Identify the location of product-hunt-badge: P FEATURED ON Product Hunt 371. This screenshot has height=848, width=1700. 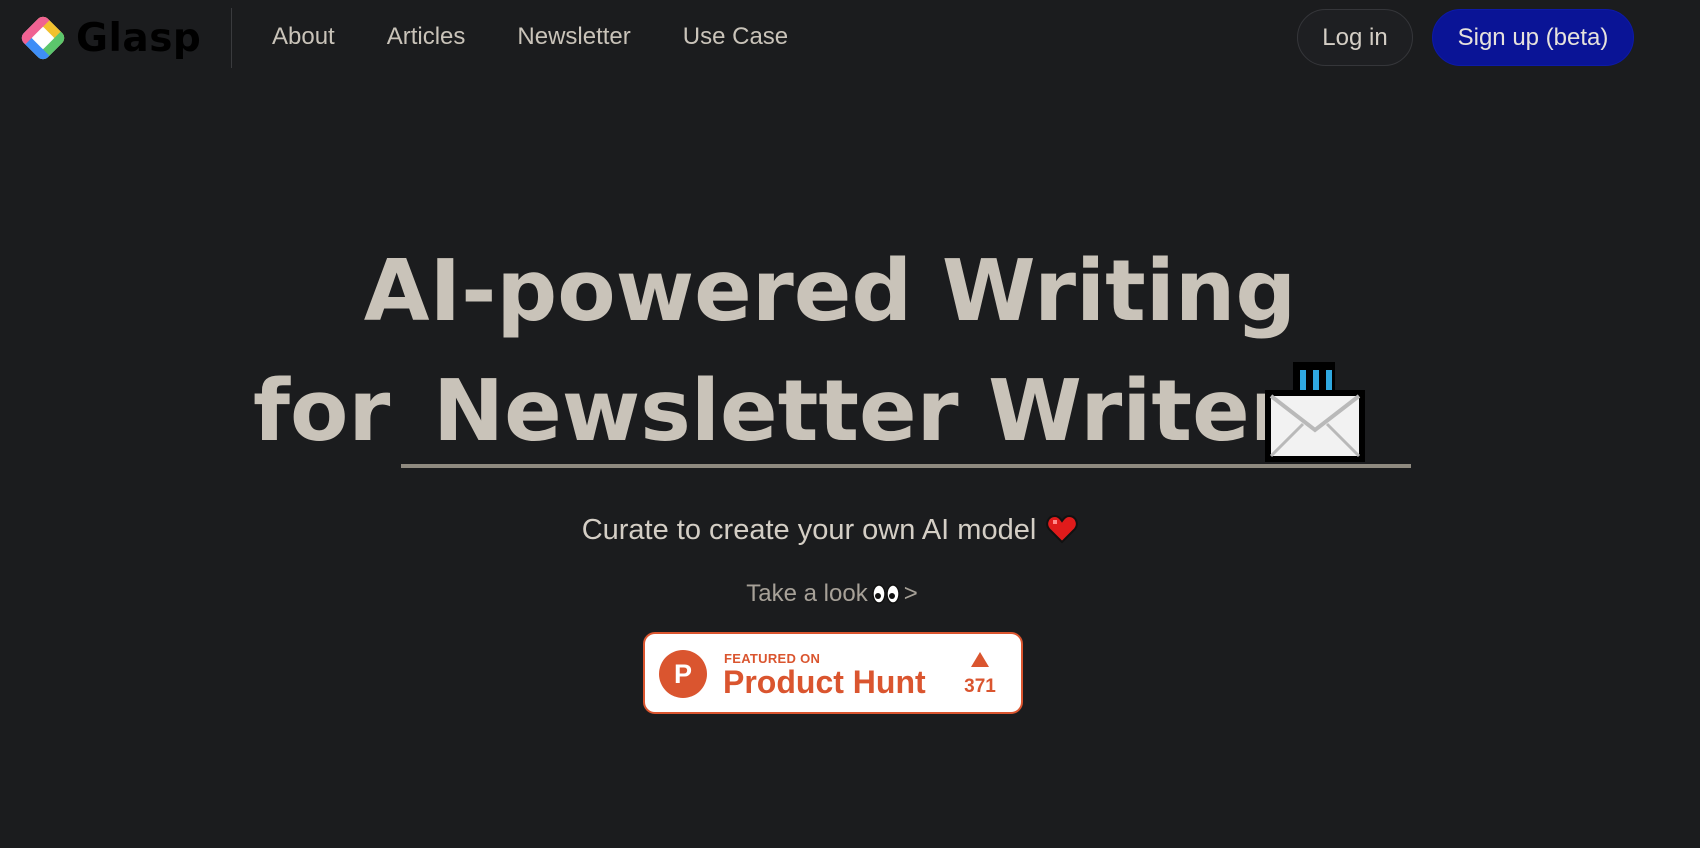
(833, 673).